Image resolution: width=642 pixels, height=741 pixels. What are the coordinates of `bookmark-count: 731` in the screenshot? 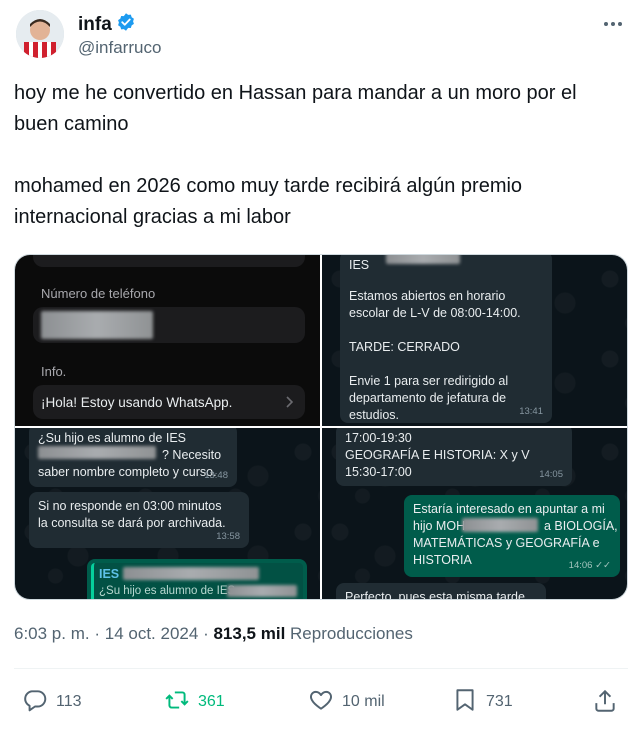 It's located at (499, 701).